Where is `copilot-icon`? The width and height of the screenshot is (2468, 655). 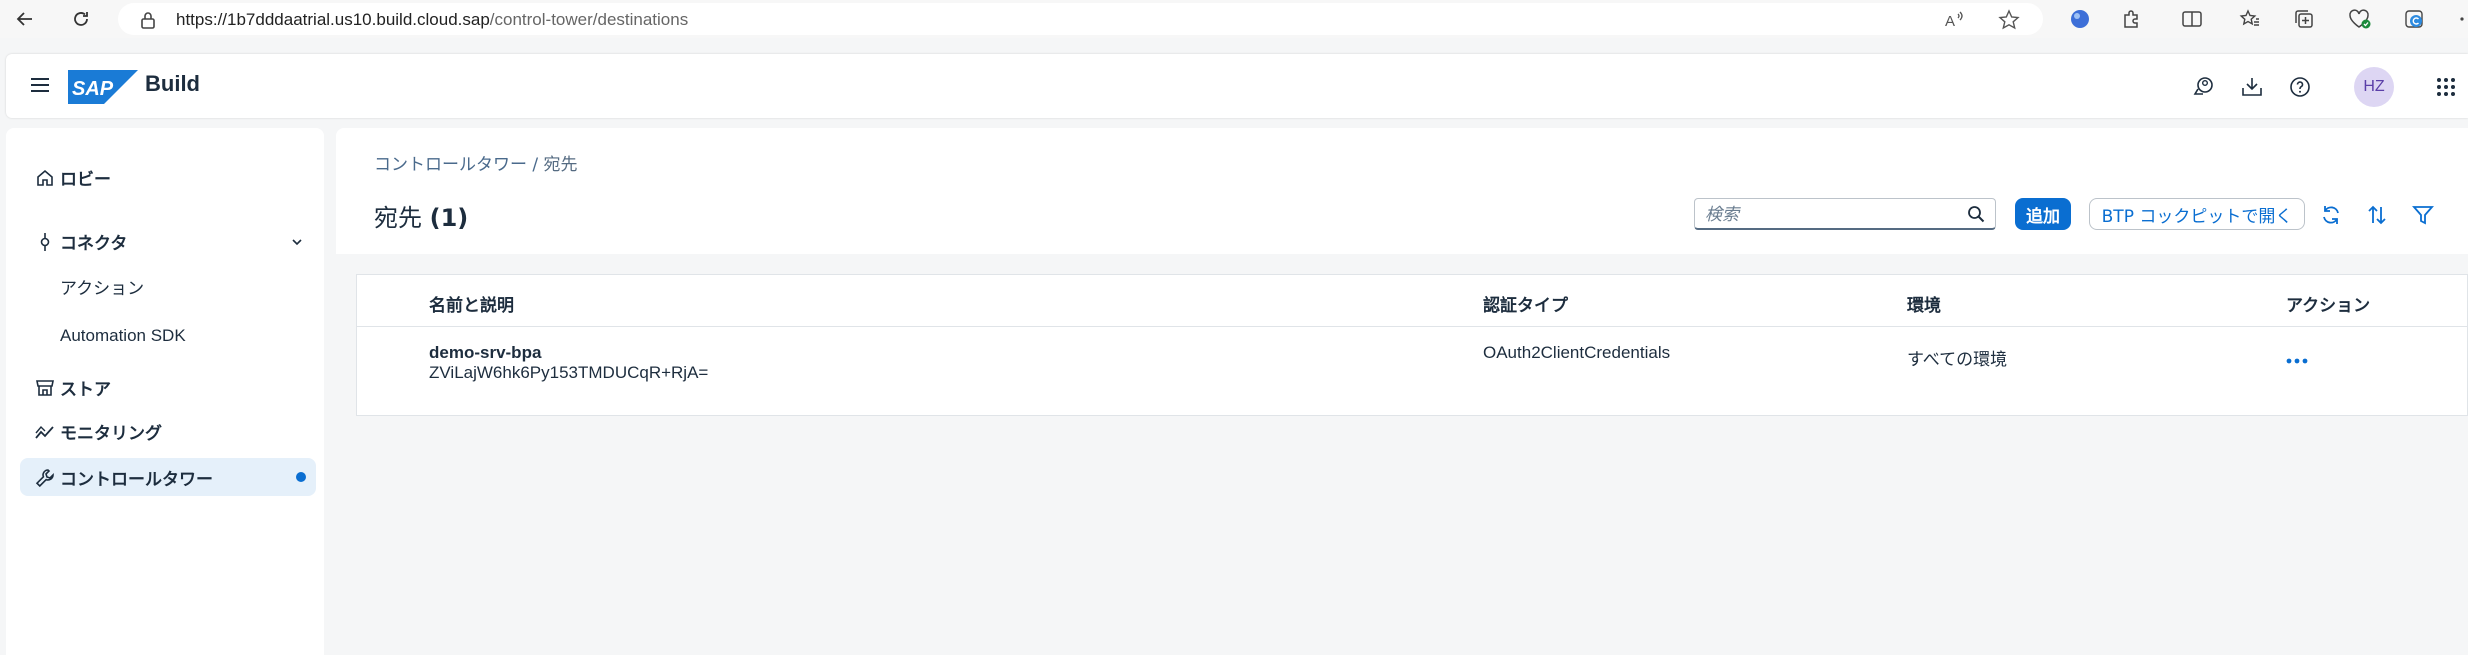 copilot-icon is located at coordinates (2414, 19).